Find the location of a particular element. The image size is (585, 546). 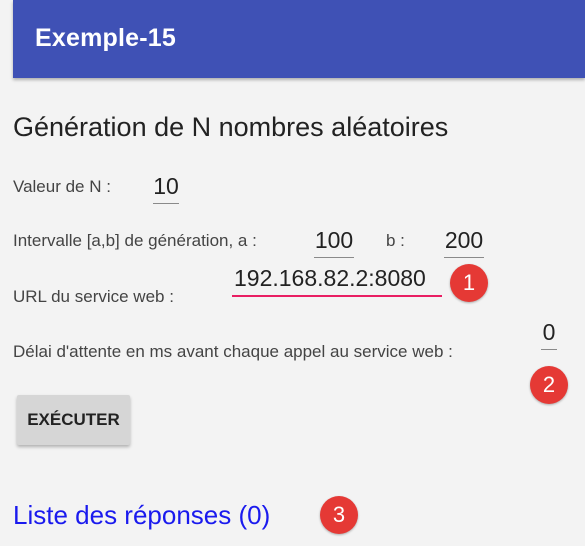

interval-a-input: 100 is located at coordinates (334, 242).